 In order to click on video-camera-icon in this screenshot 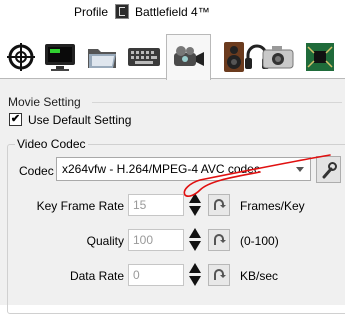, I will do `click(188, 55)`.